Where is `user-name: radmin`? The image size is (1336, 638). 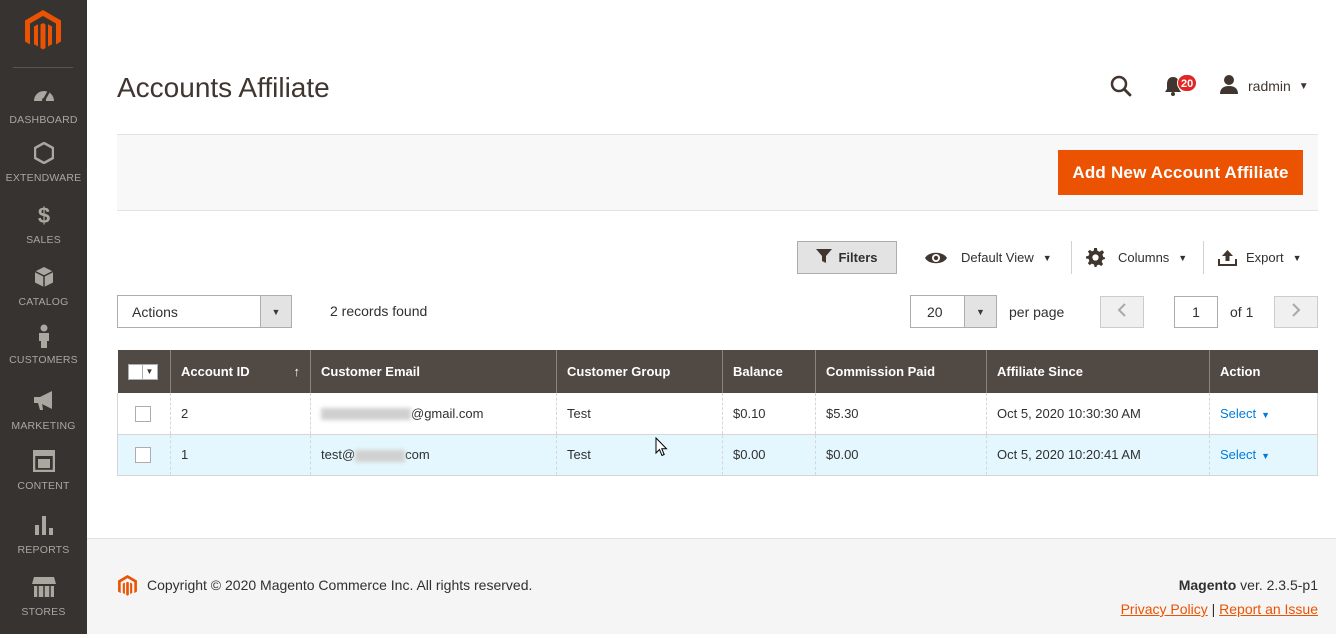
user-name: radmin is located at coordinates (1269, 86).